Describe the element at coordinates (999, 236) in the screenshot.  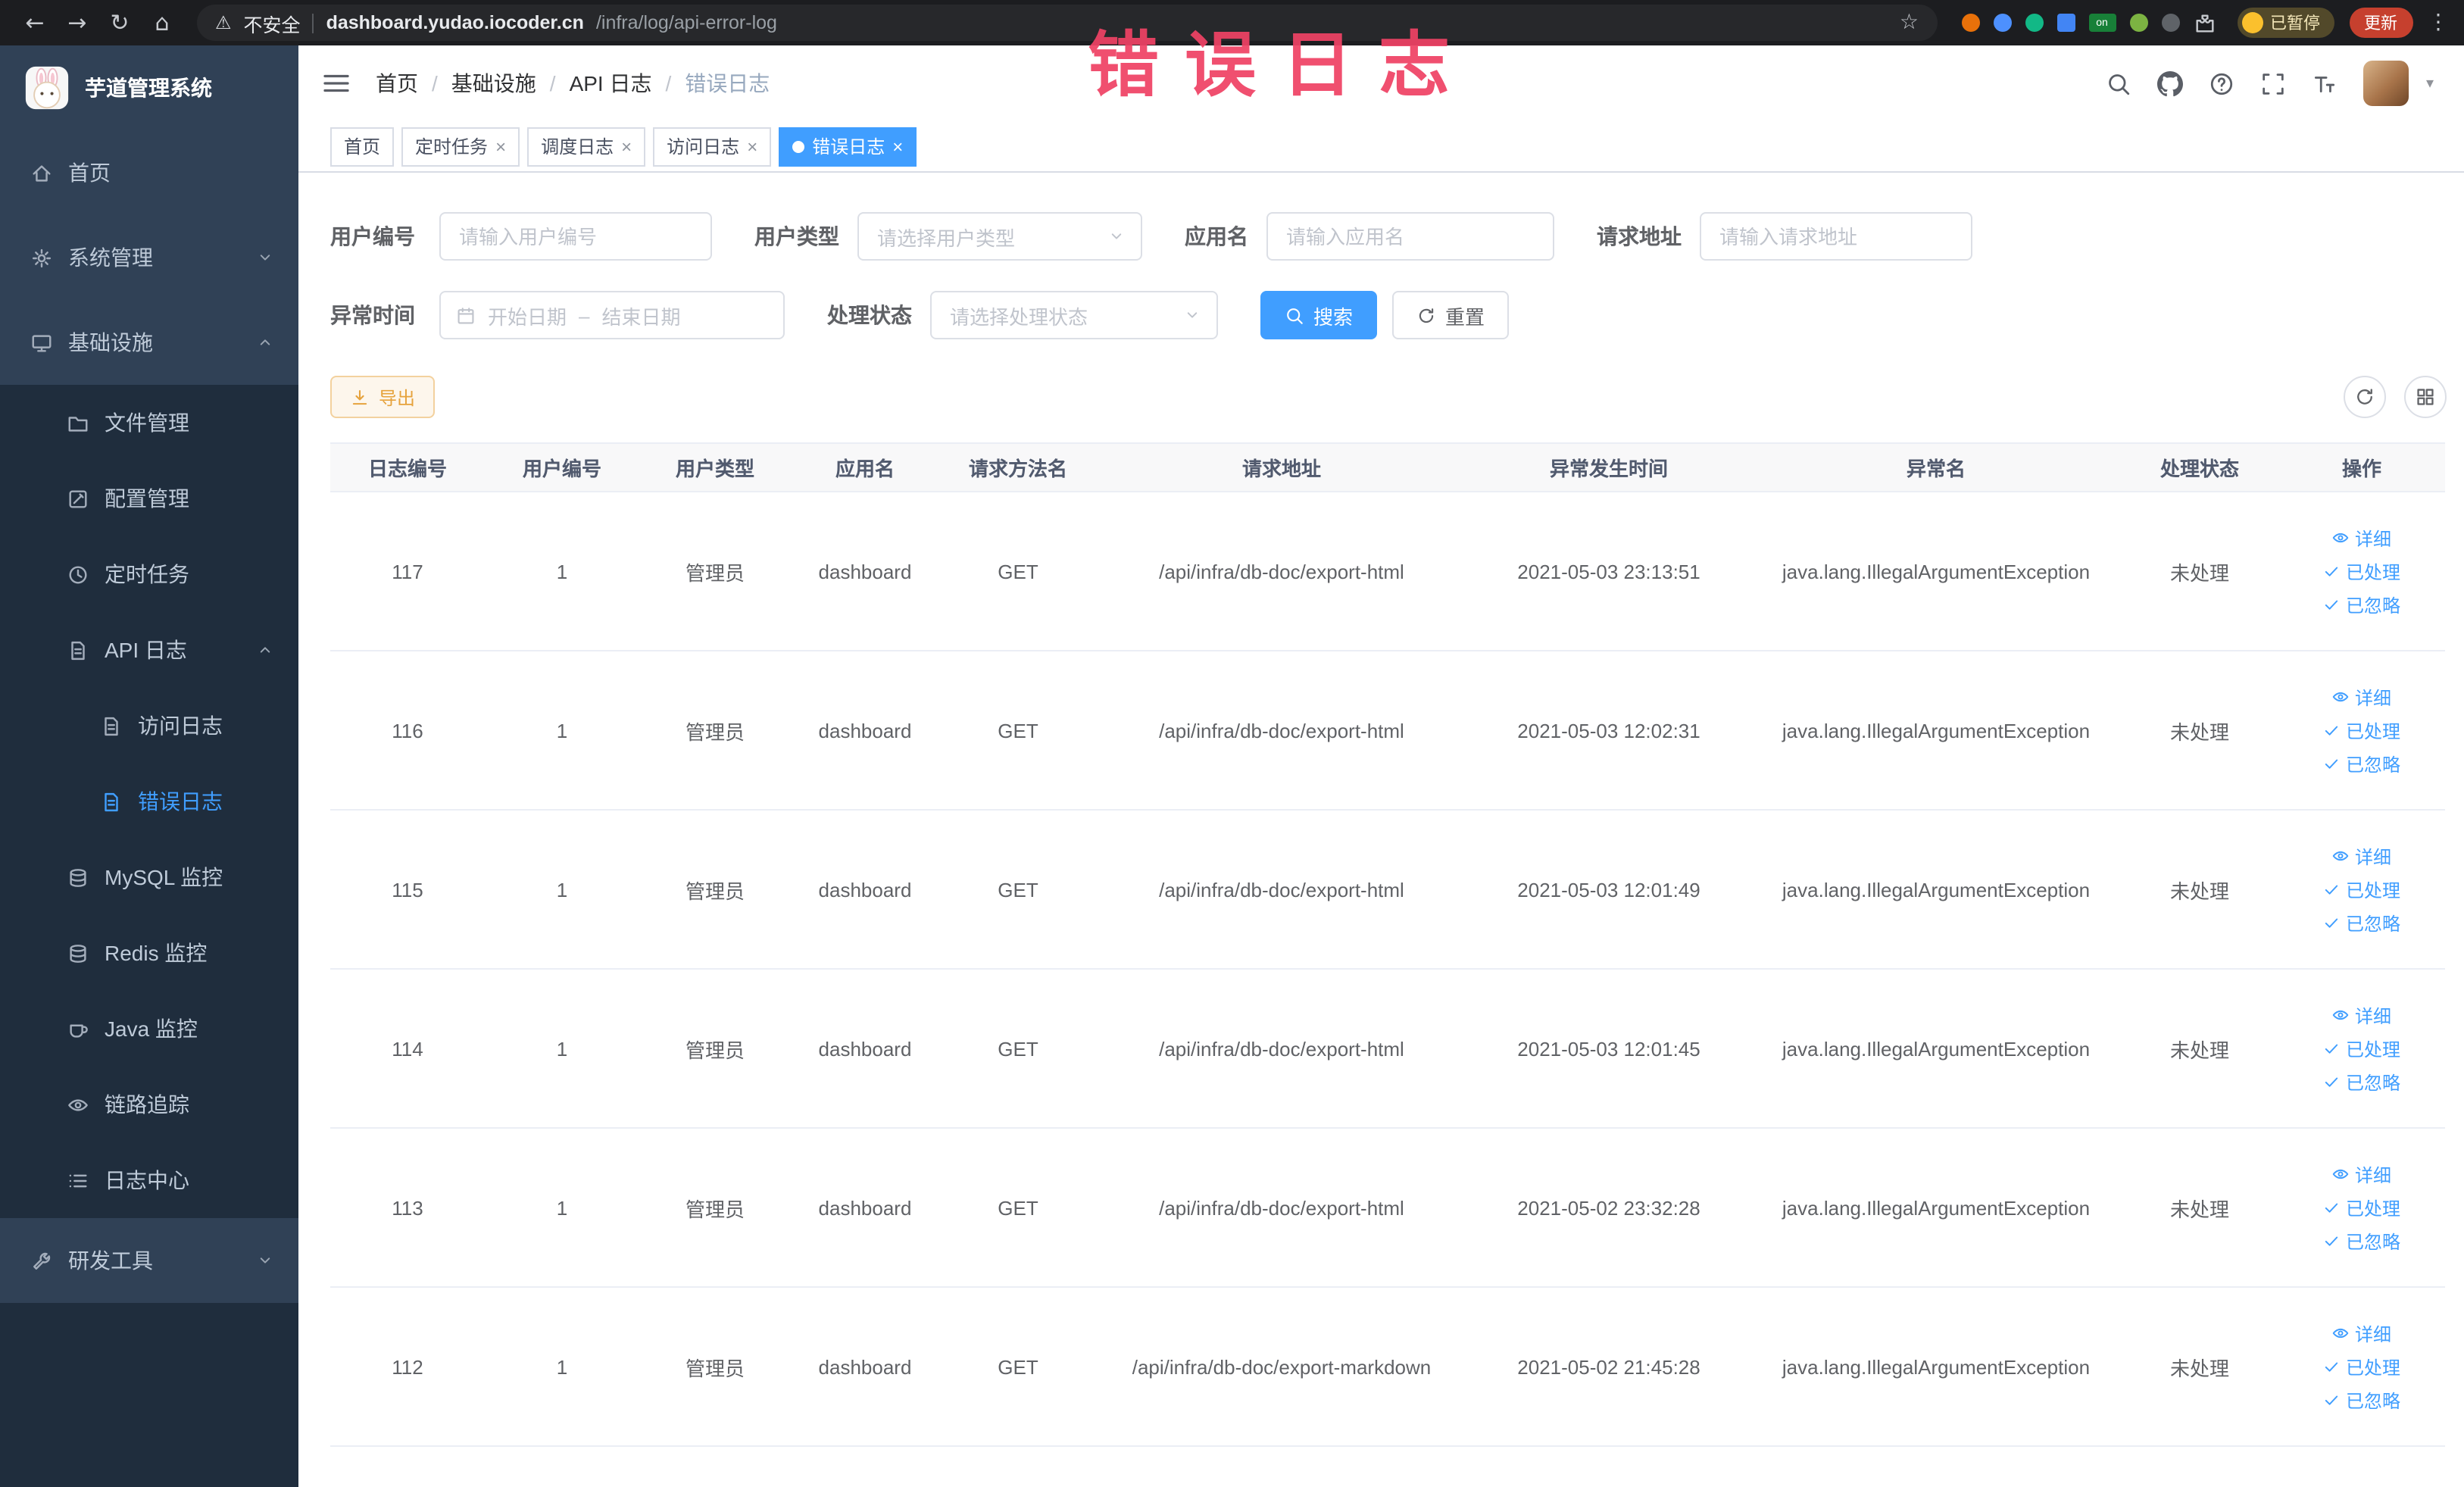
I see `user-type-select: 请选择用户类型` at that location.